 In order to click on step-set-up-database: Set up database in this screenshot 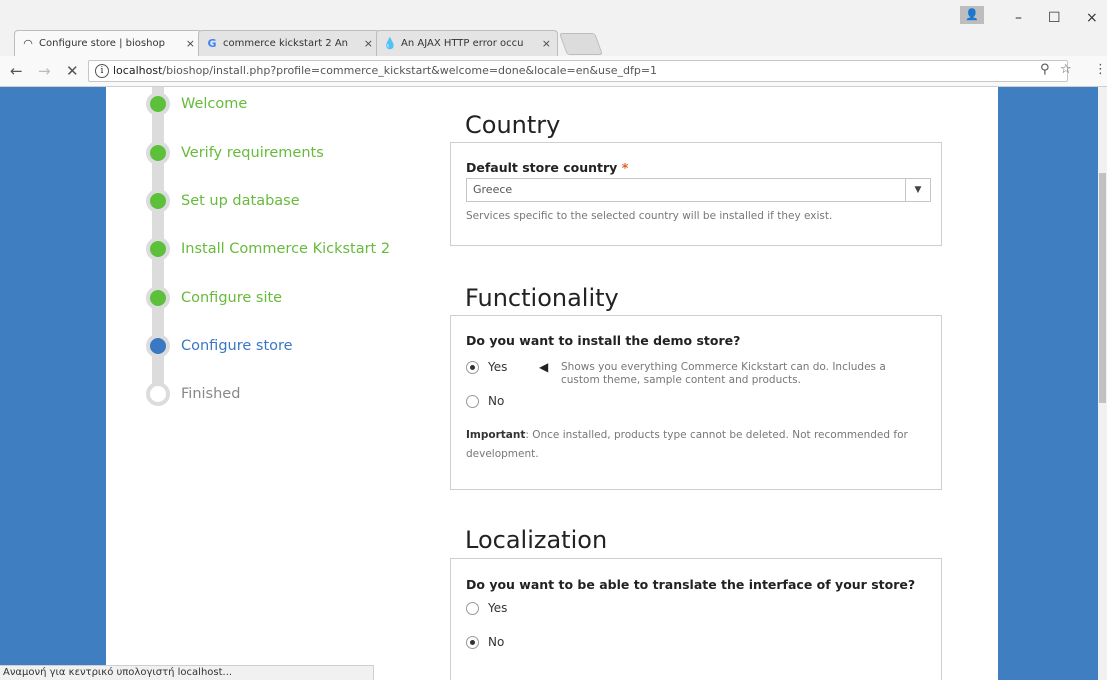, I will do `click(223, 201)`.